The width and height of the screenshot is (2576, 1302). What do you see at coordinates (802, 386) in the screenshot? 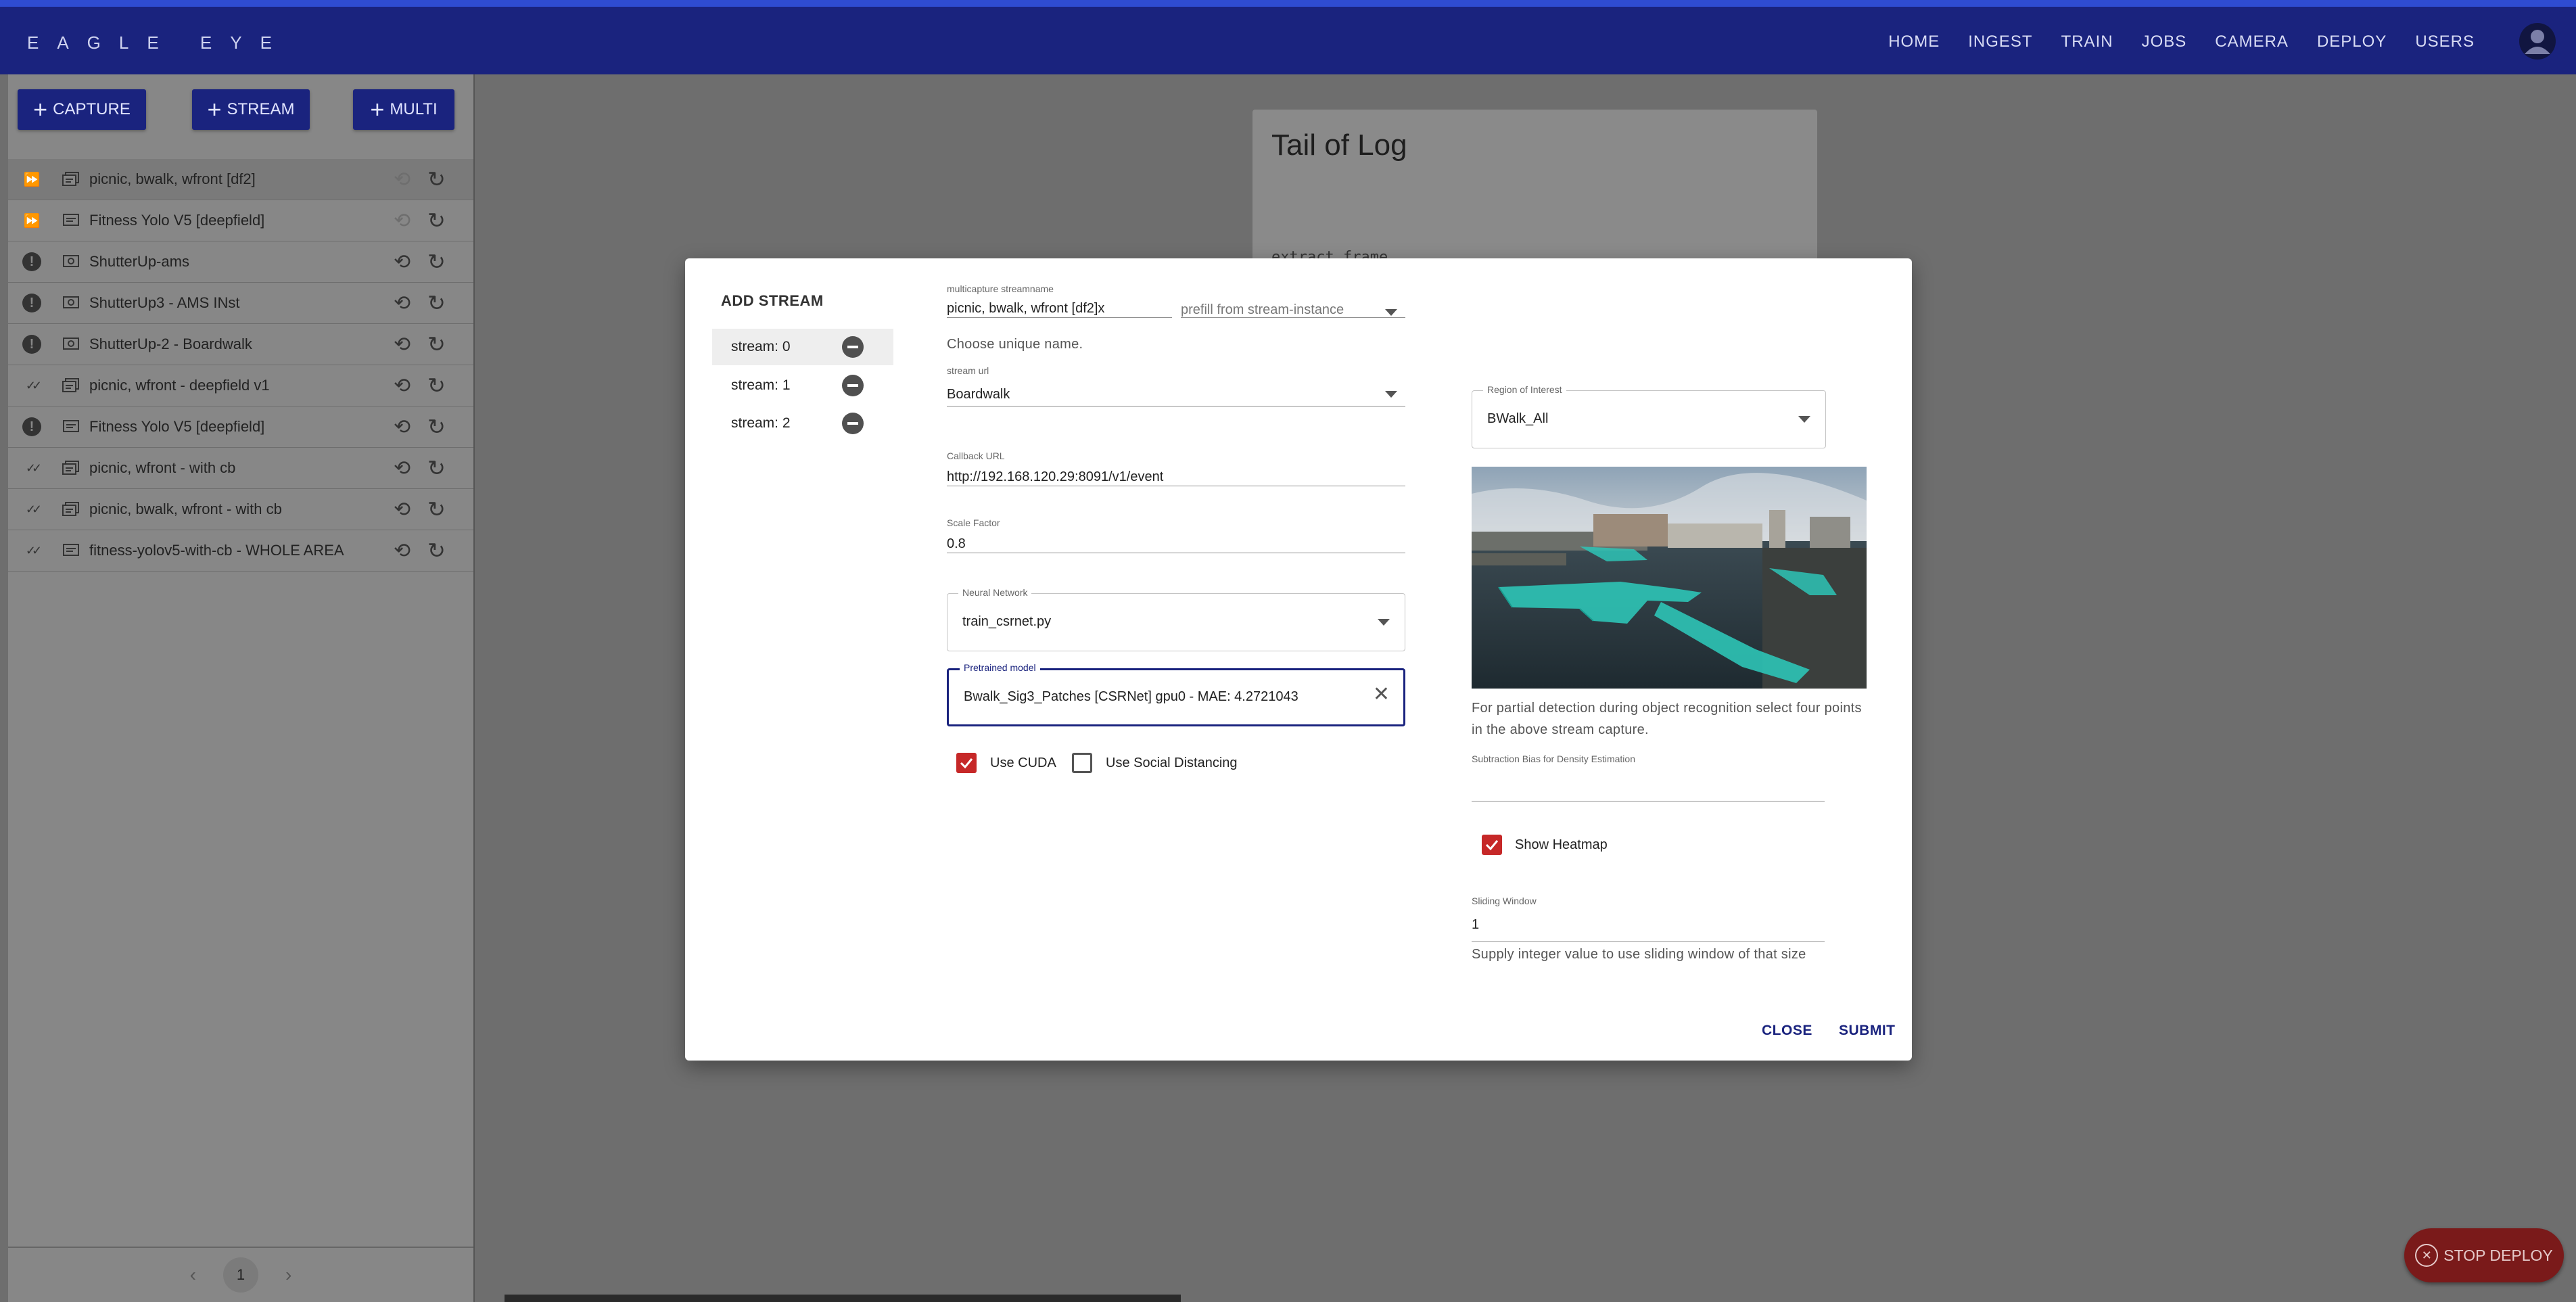
I see `stream-tab-1: stream: 1` at bounding box center [802, 386].